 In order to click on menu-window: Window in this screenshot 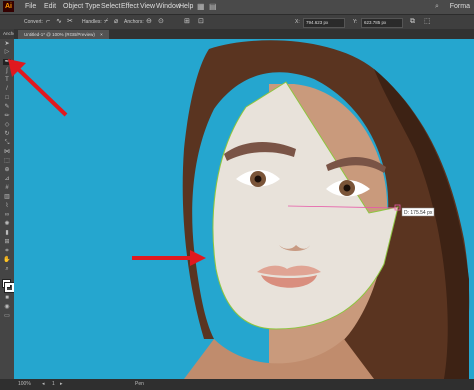, I will do `click(168, 7)`.